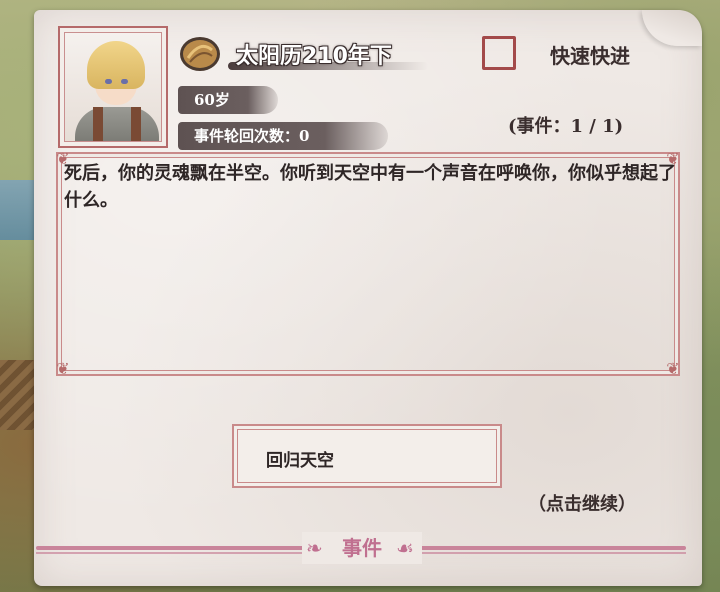  What do you see at coordinates (370, 187) in the screenshot?
I see `story-text: 死后，你的灵魂飘在半空。你听到天空中有一个声音在呼唤你，你似乎想起了什么。` at bounding box center [370, 187].